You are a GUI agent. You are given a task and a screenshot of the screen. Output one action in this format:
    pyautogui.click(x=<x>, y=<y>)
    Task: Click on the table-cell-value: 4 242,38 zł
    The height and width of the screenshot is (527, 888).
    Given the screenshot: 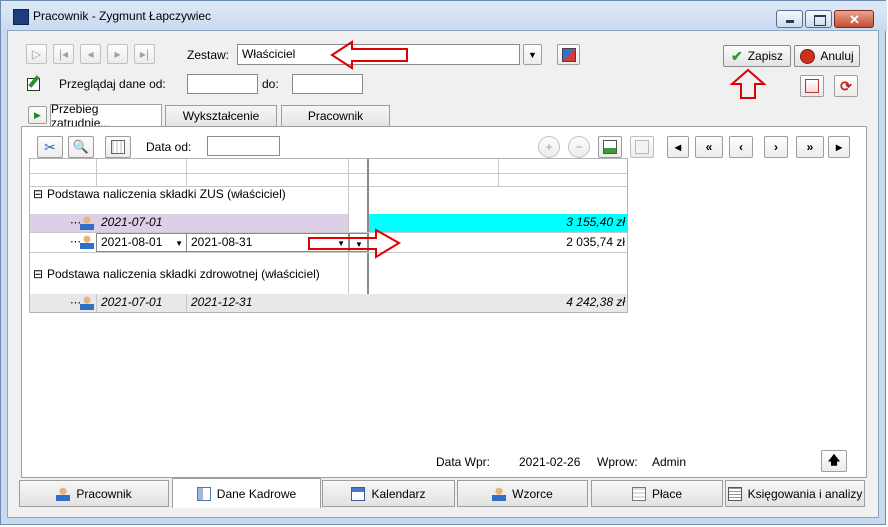 What is the action you would take?
    pyautogui.click(x=562, y=302)
    